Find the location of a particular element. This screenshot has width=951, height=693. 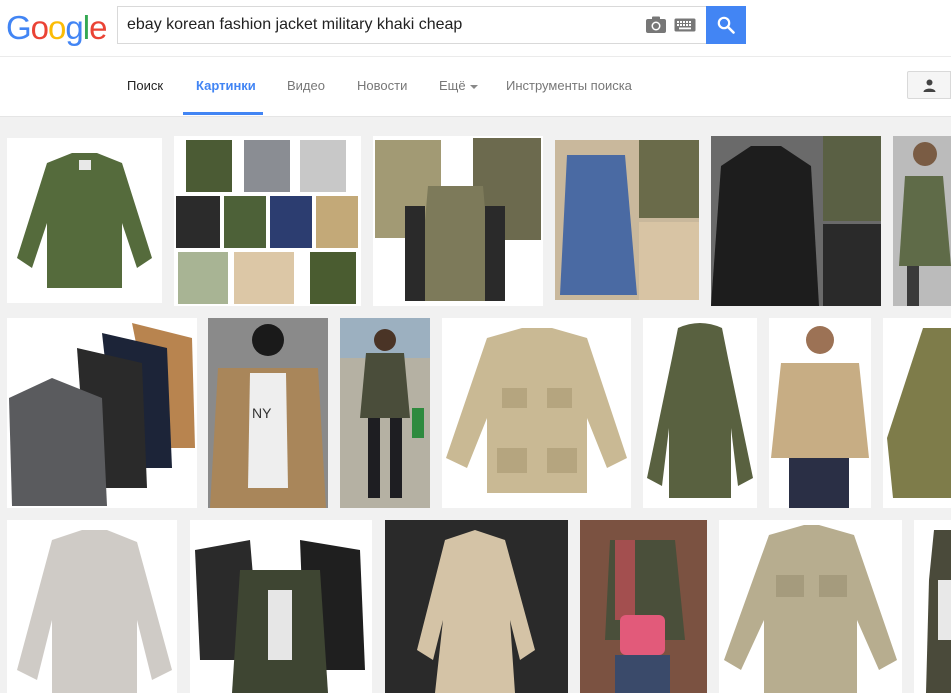

search-button is located at coordinates (726, 25).